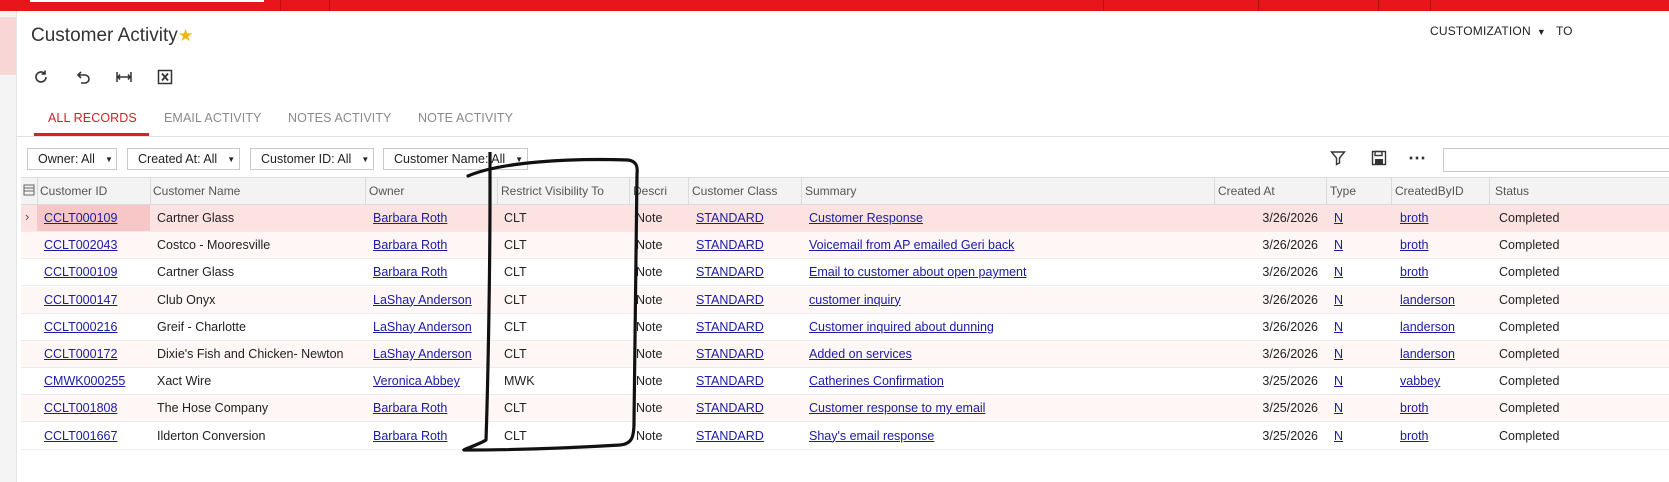 Image resolution: width=1669 pixels, height=482 pixels. Describe the element at coordinates (1009, 327) in the screenshot. I see `cell-summary: Customer inquired about dunning` at that location.